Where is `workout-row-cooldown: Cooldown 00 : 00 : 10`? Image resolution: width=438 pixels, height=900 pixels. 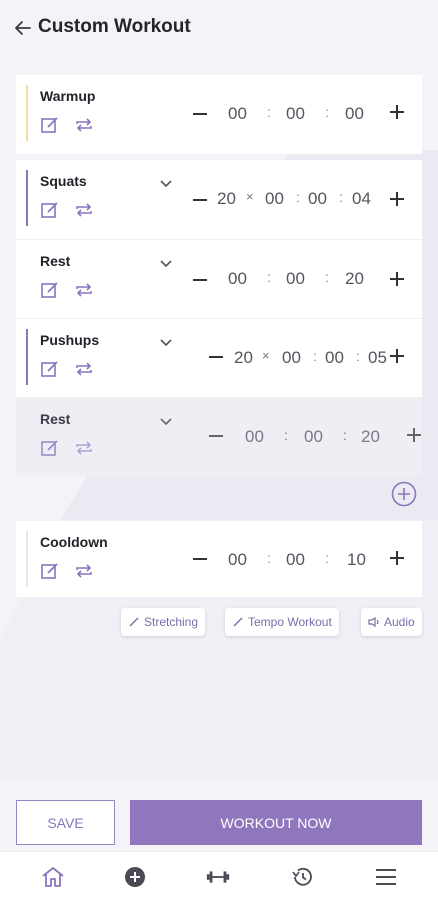
workout-row-cooldown: Cooldown 00 : 00 : 10 is located at coordinates (219, 559).